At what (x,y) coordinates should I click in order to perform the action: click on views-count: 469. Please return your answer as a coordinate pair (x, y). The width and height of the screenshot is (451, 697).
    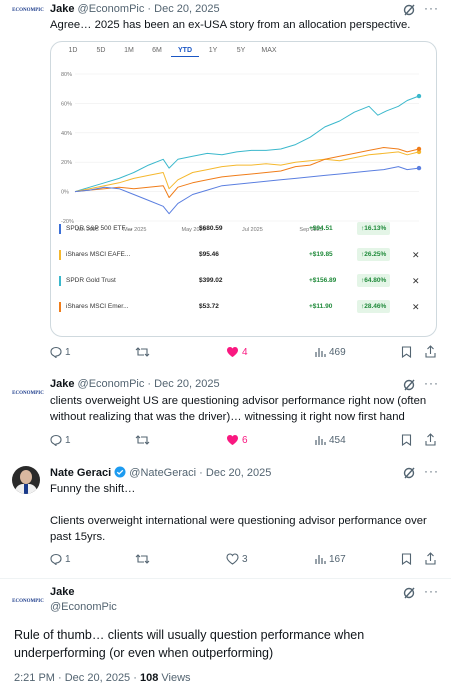
    Looking at the image, I should click on (337, 352).